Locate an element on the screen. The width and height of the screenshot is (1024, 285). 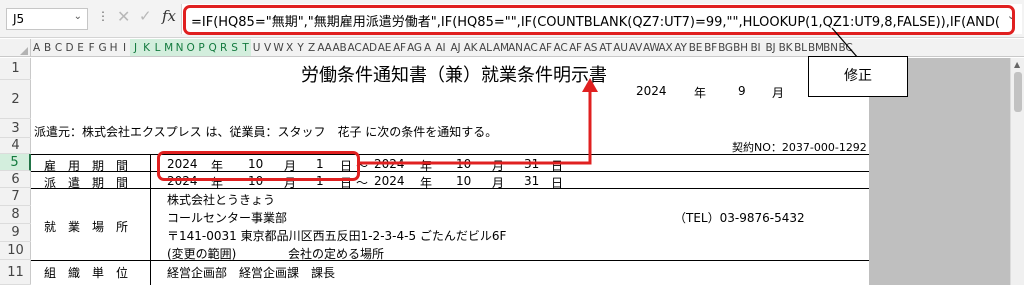
callout-pointer is located at coordinates (845, 43).